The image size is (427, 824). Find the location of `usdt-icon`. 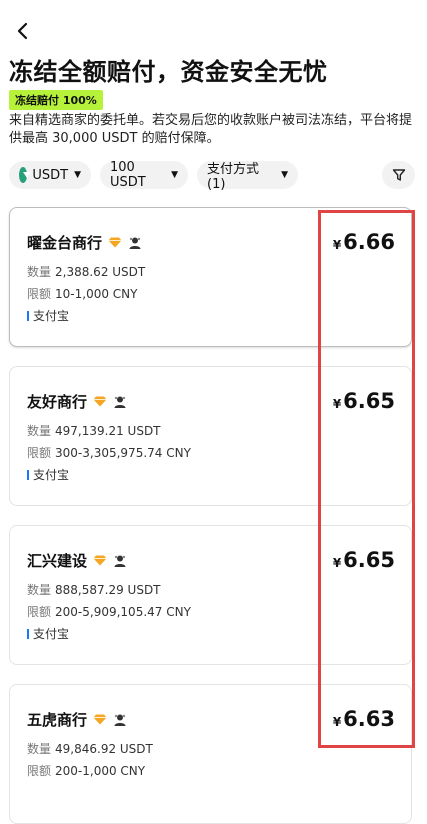

usdt-icon is located at coordinates (25, 175).